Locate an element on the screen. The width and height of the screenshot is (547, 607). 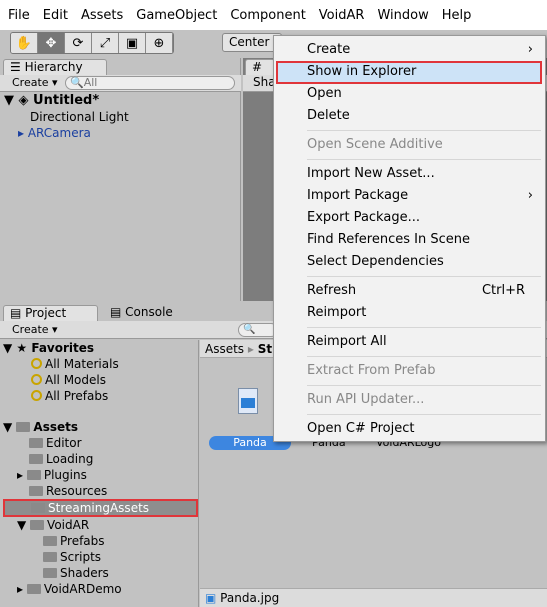
tab-project: ▤ Project is located at coordinates (50, 313).